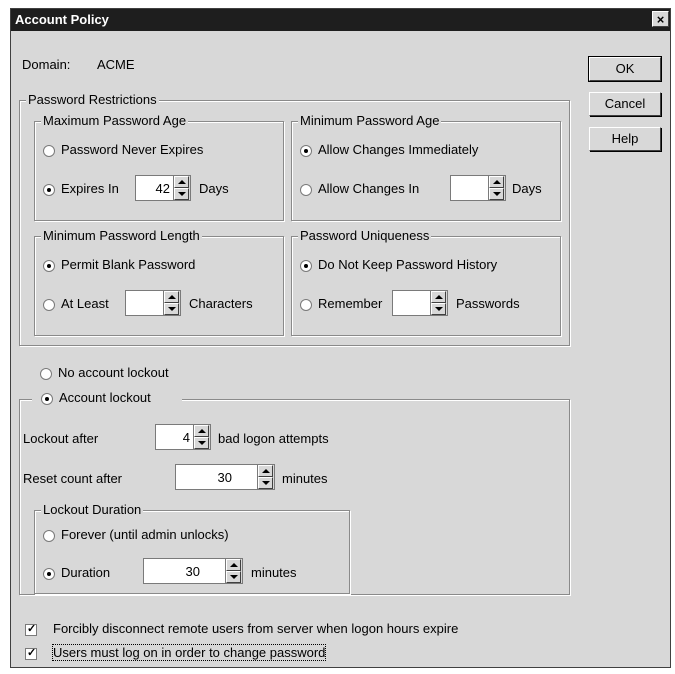 The width and height of the screenshot is (675, 674). Describe the element at coordinates (274, 572) in the screenshot. I see `duration-minutes-label: minutes` at that location.